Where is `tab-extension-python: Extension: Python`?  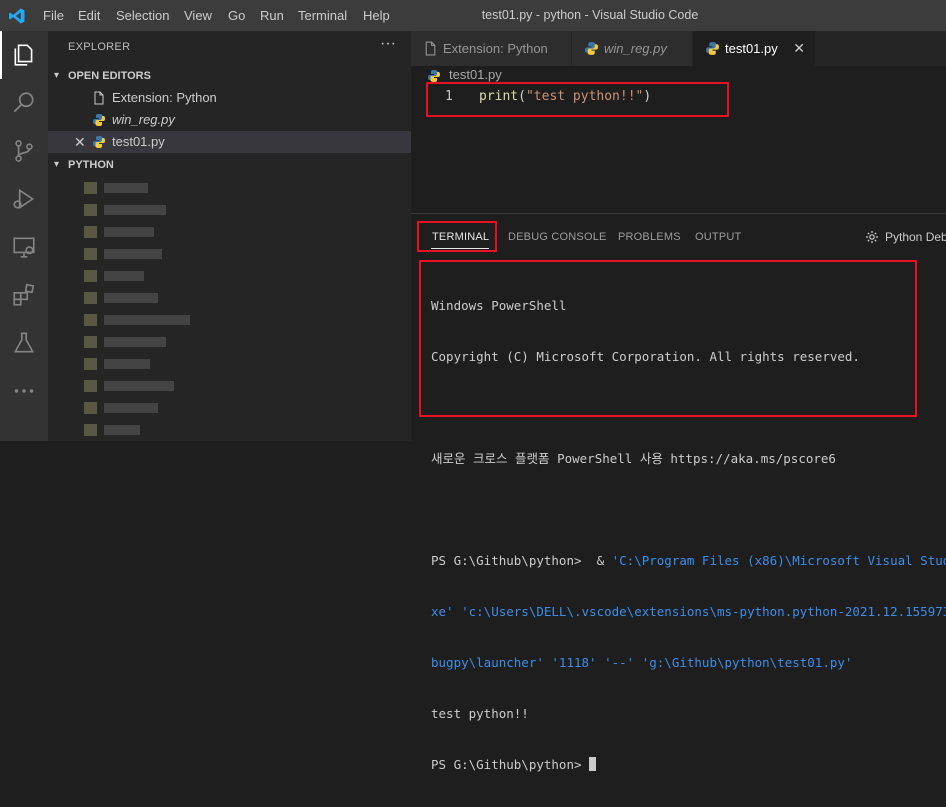 tab-extension-python: Extension: Python is located at coordinates (491, 48).